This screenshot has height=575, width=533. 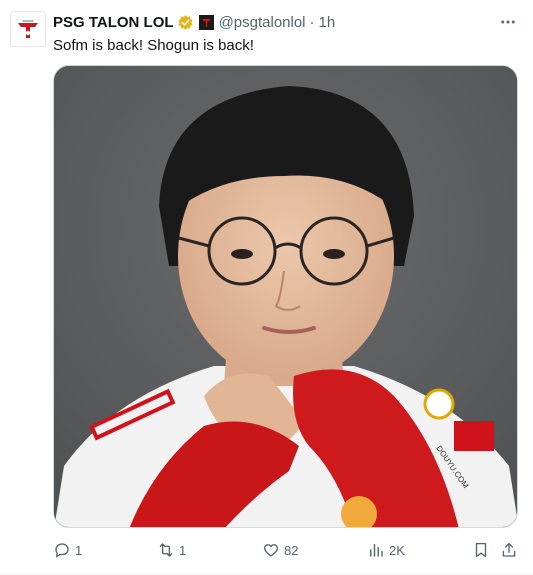 What do you see at coordinates (183, 550) in the screenshot?
I see `retweet-count: 1` at bounding box center [183, 550].